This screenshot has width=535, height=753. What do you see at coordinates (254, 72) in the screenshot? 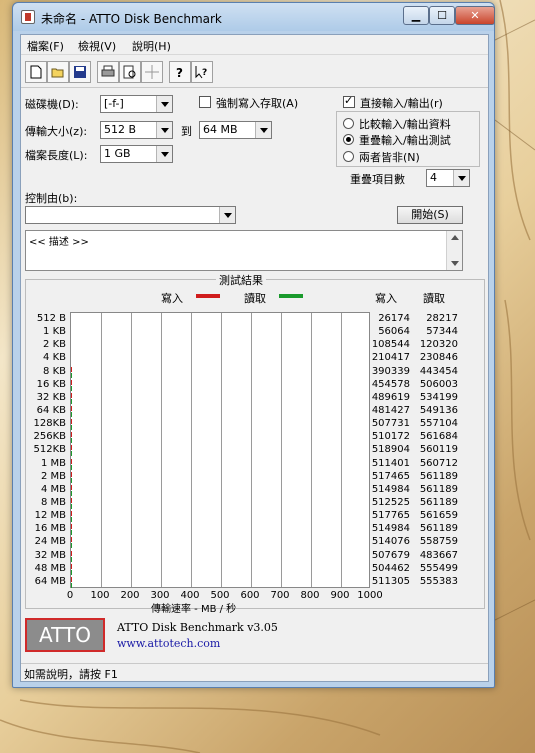
I see `toolbar: ? ?` at bounding box center [254, 72].